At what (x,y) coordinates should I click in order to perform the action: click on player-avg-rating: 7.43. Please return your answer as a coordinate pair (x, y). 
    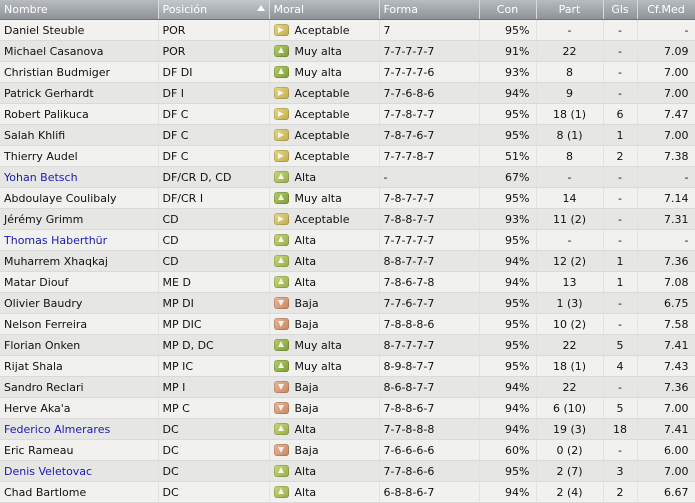
    Looking at the image, I should click on (666, 366).